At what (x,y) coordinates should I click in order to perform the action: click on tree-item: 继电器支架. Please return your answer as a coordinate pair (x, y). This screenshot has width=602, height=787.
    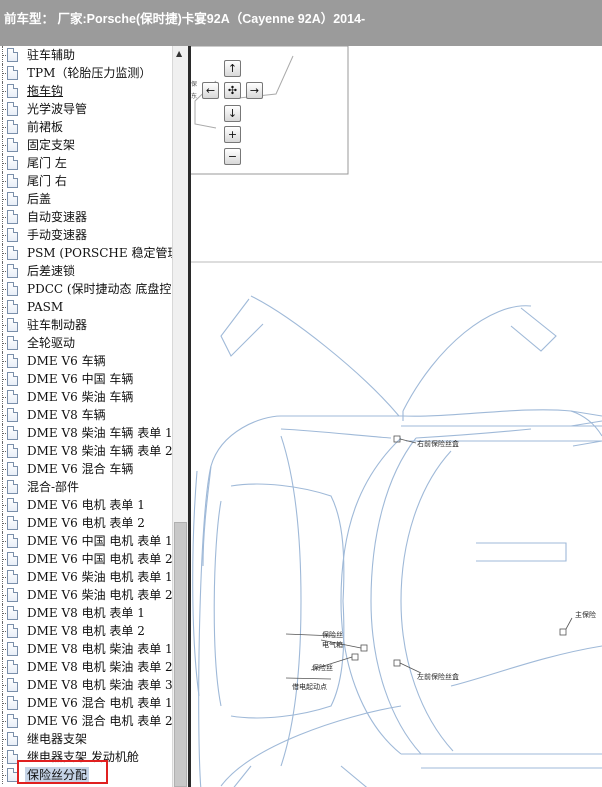
    Looking at the image, I should click on (86, 739).